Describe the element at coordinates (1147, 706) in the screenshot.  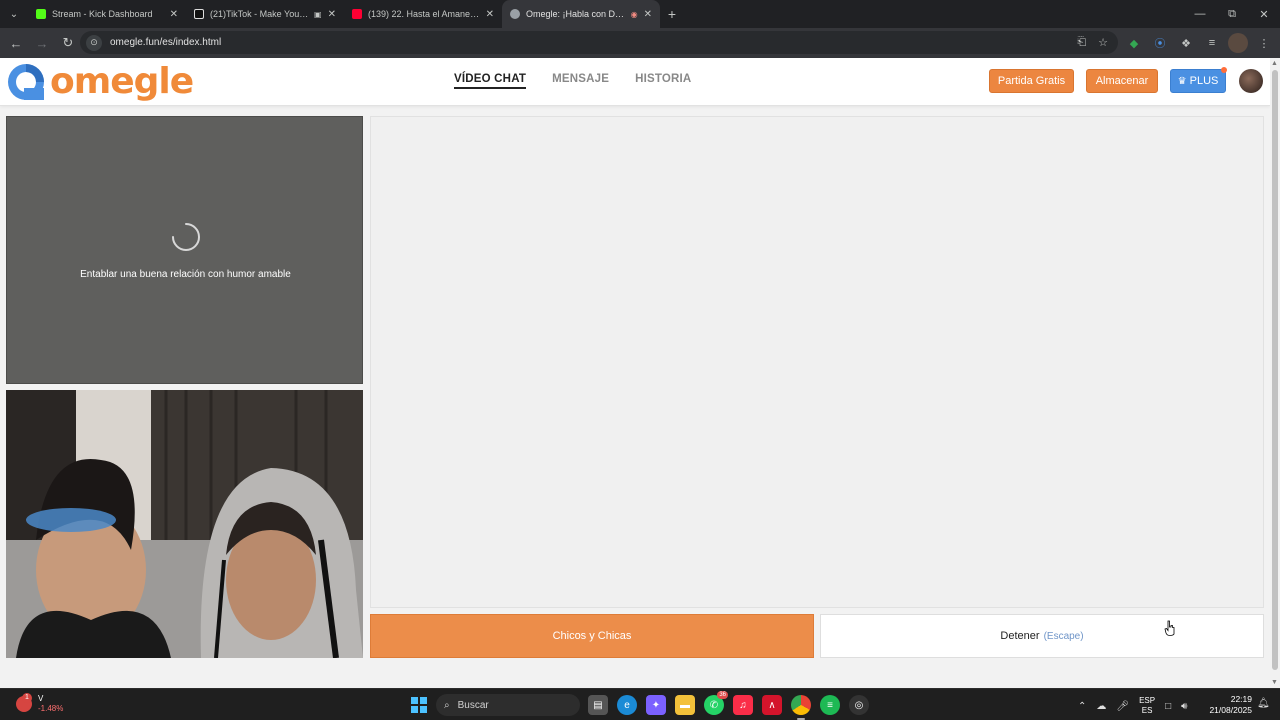
I see `language-indicator: ESP ES` at that location.